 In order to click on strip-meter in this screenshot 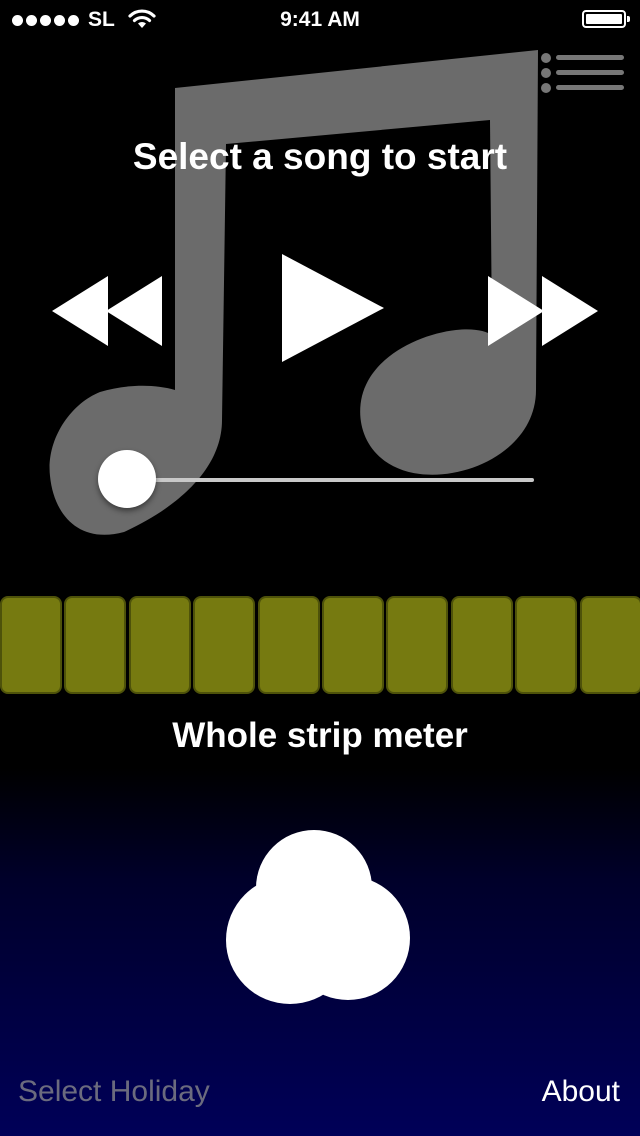, I will do `click(320, 645)`.